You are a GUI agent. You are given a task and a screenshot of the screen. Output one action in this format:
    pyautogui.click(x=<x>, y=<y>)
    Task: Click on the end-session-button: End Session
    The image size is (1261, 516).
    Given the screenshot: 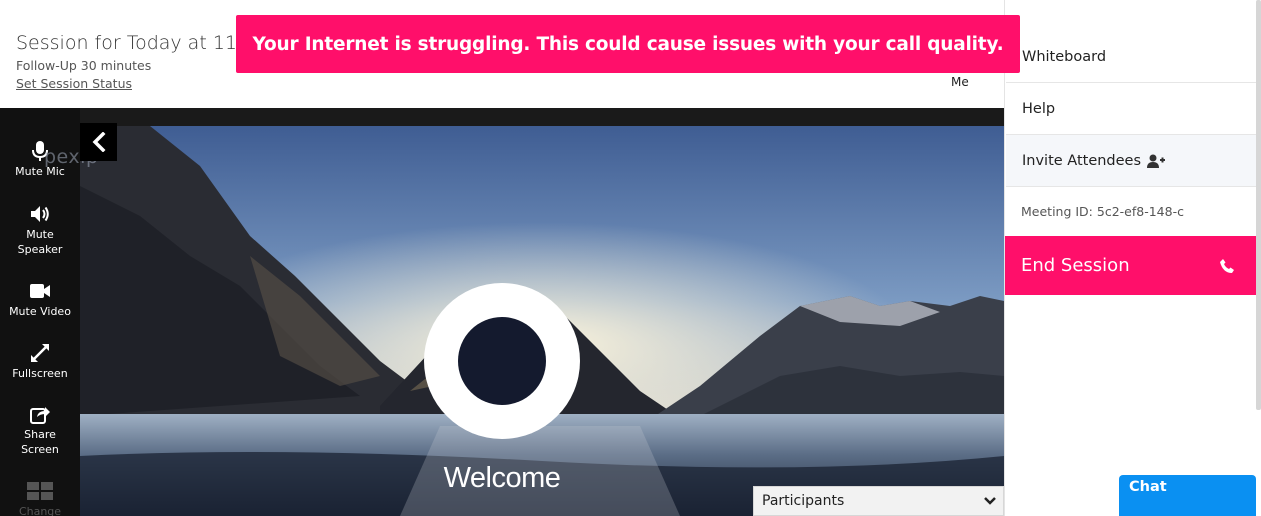 What is the action you would take?
    pyautogui.click(x=1130, y=265)
    